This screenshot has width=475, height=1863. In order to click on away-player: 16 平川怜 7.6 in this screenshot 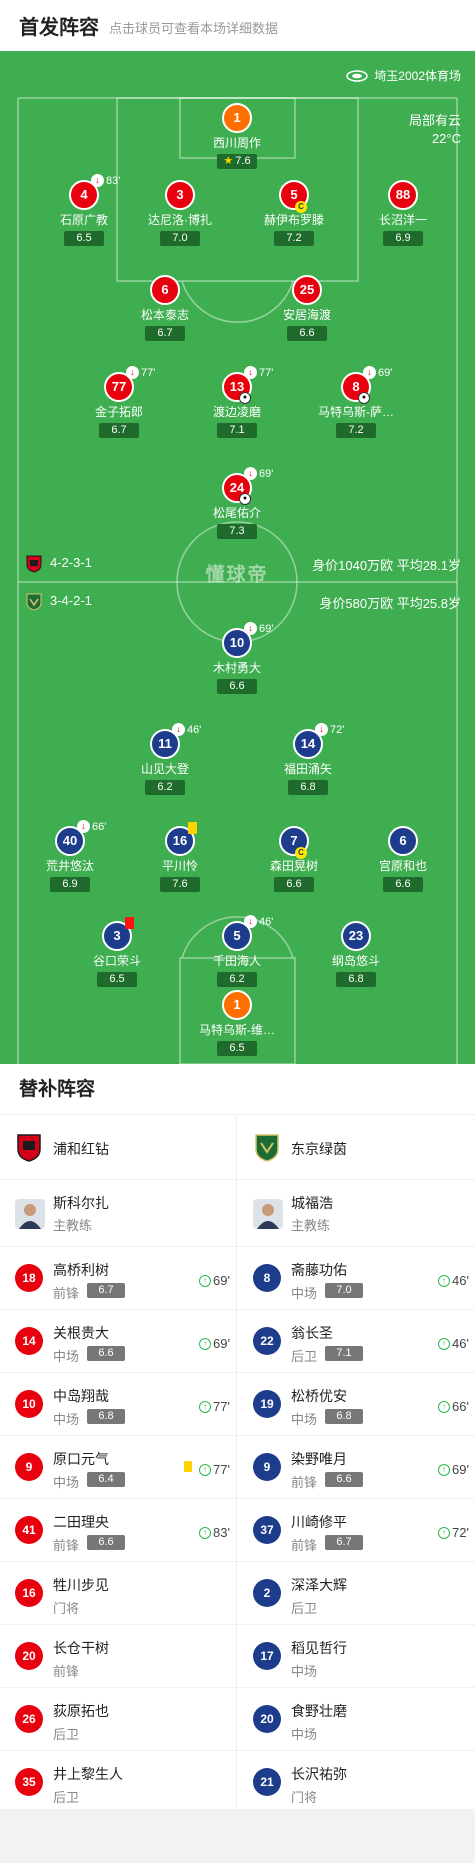, I will do `click(180, 857)`.